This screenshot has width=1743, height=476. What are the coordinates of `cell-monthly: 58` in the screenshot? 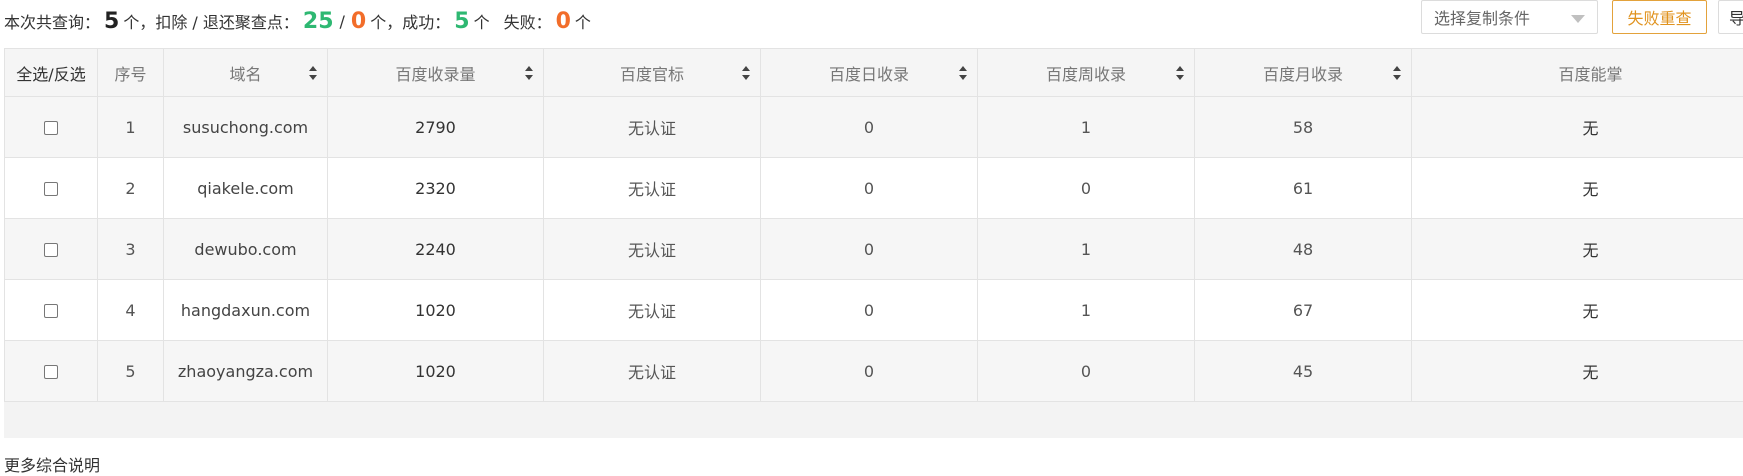 It's located at (1303, 127).